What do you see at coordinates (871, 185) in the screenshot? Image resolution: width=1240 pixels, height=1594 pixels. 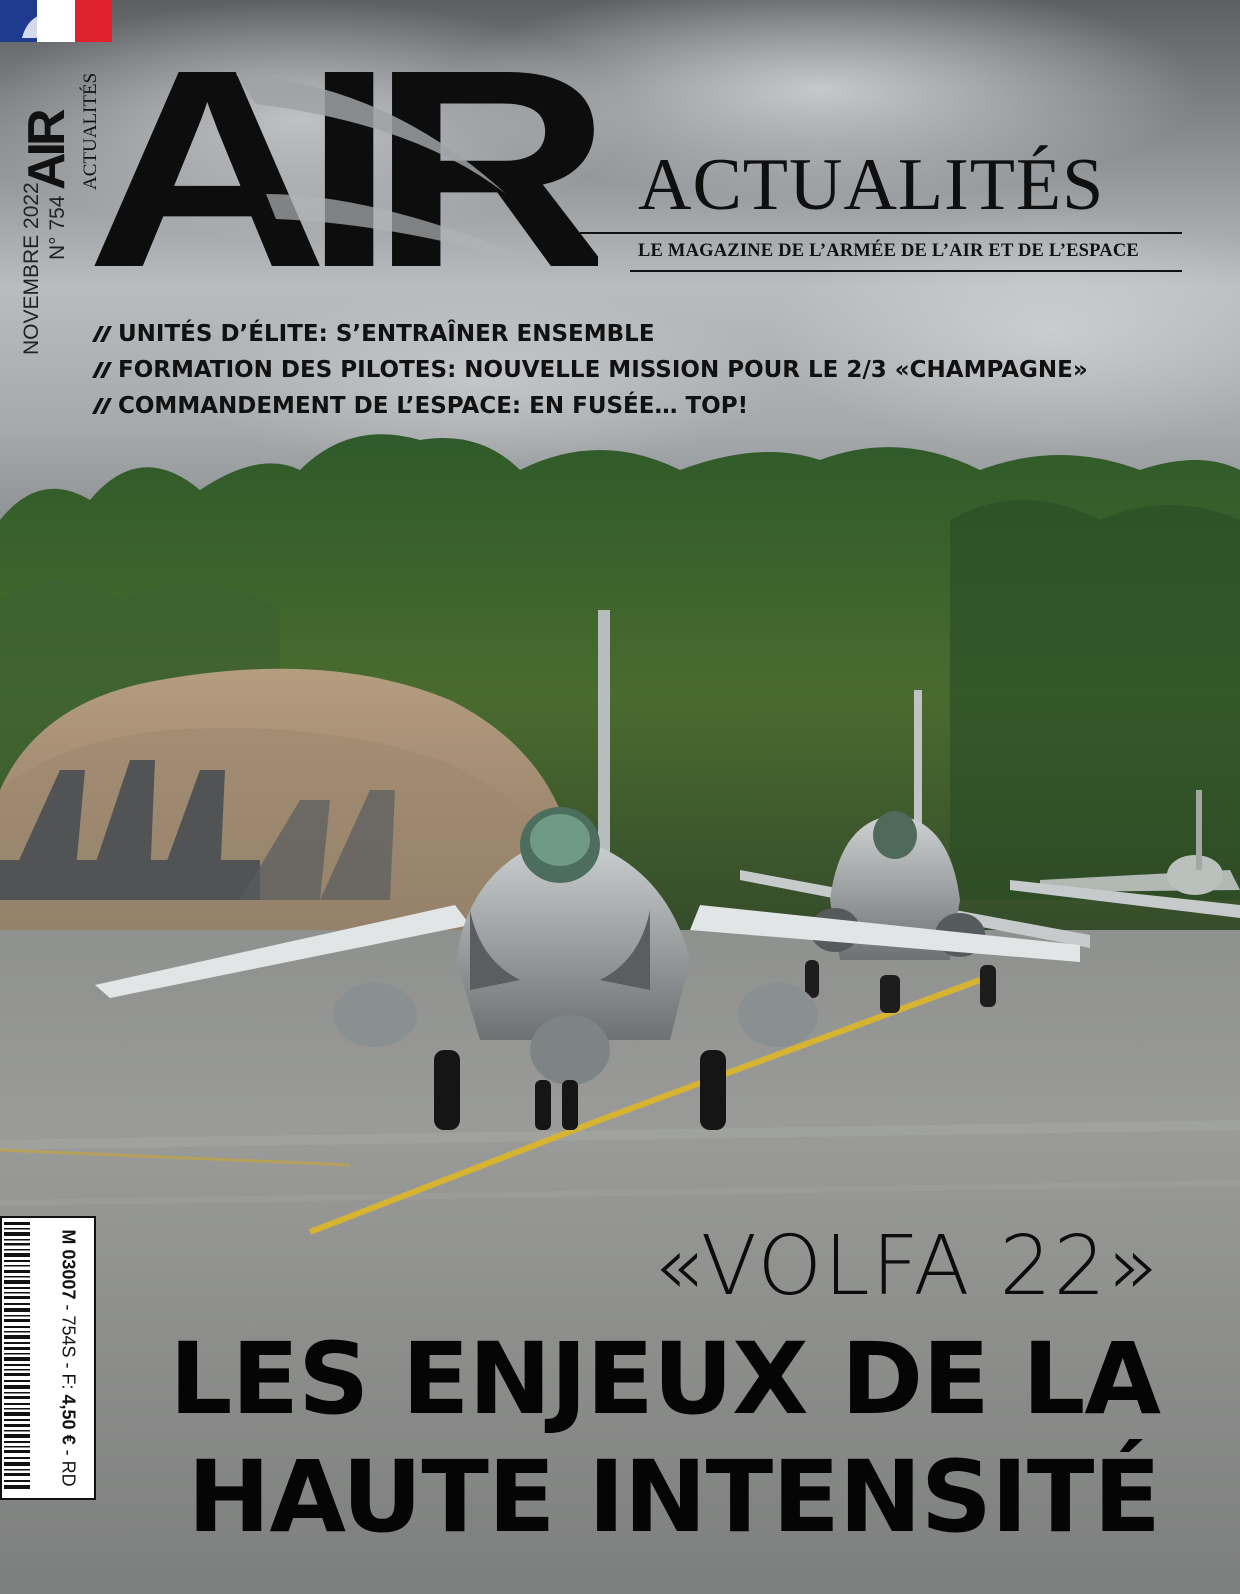 I see `magazine-title: ACTUALITÉS` at bounding box center [871, 185].